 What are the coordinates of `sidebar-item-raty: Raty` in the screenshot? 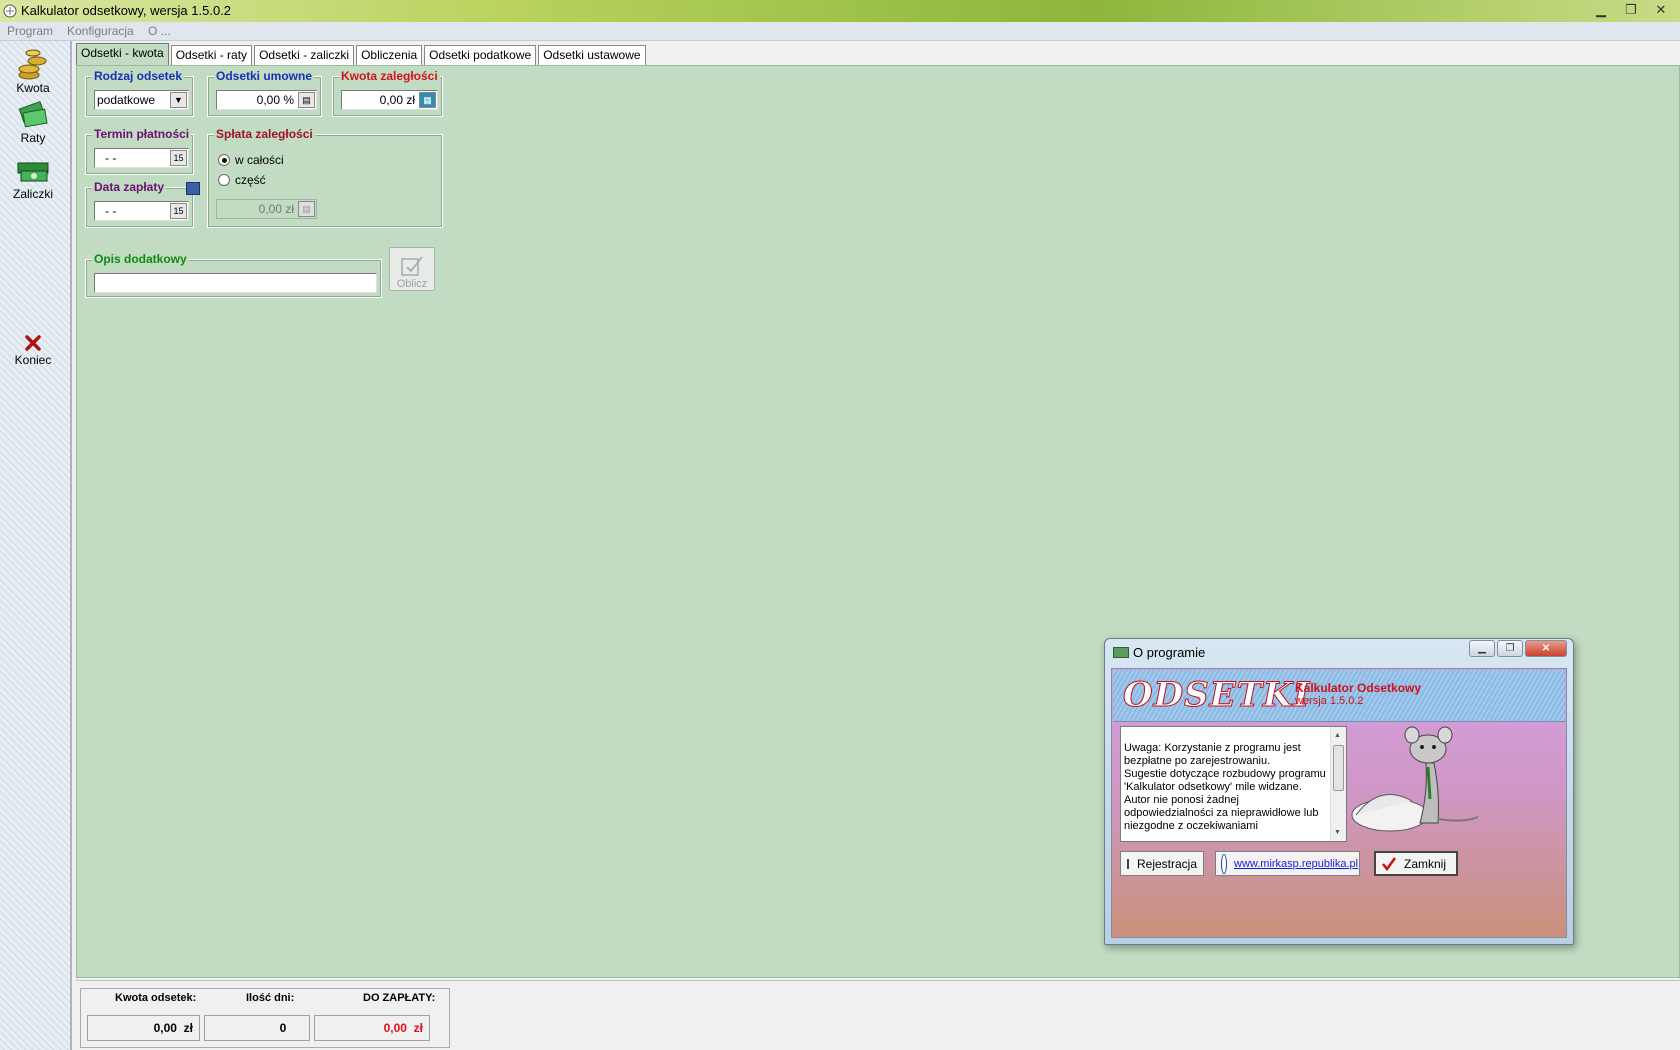 It's located at (33, 123).